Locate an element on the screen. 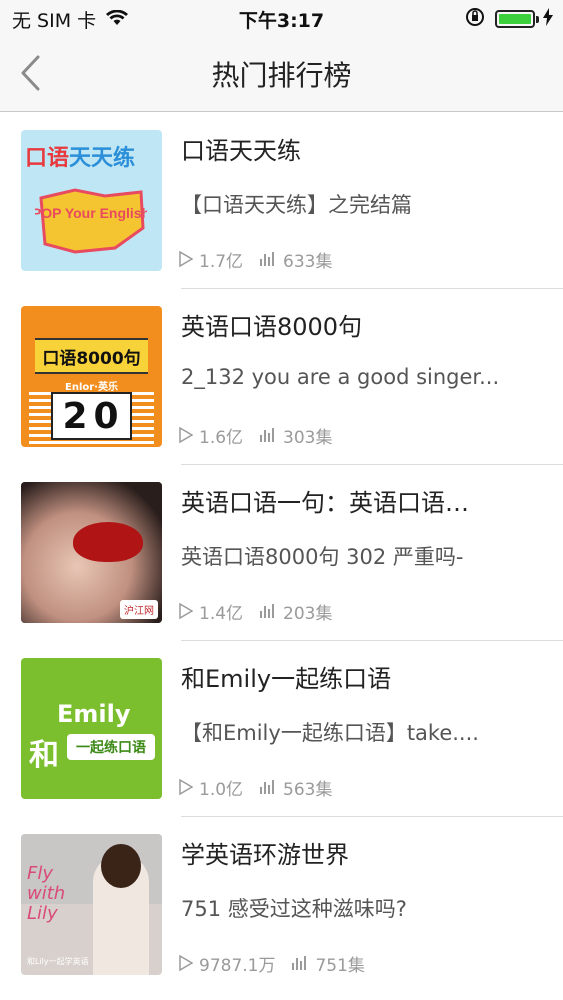 Image resolution: width=563 pixels, height=1000 pixels. item-title: 口语天天练 is located at coordinates (241, 151).